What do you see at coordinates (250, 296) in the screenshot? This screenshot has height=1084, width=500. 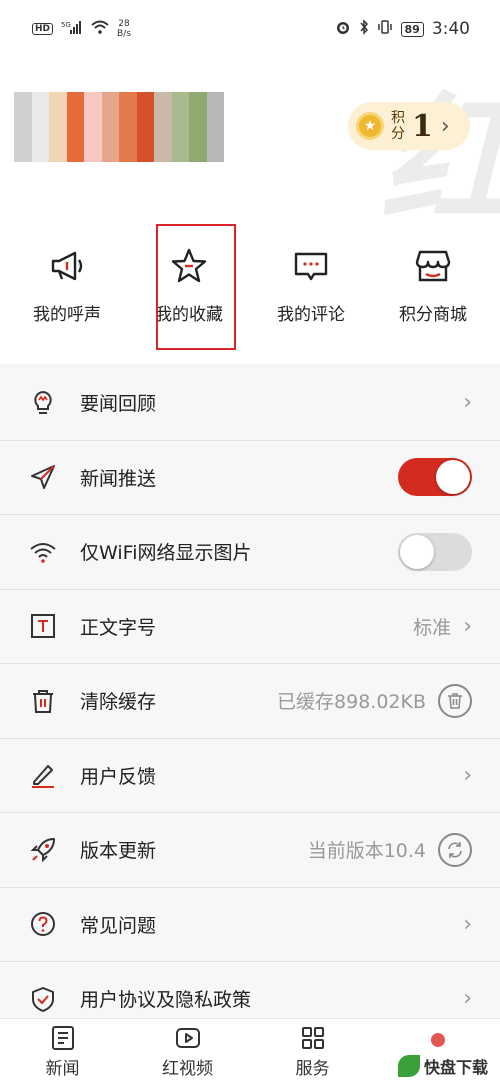 I see `quick-actions: 我的呼声 我的收藏 我的评论 积分商城` at bounding box center [250, 296].